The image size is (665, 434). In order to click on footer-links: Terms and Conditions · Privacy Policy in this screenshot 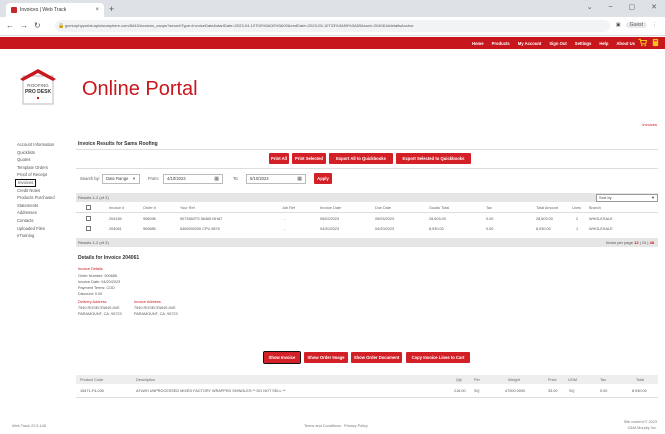, I will do `click(336, 426)`.